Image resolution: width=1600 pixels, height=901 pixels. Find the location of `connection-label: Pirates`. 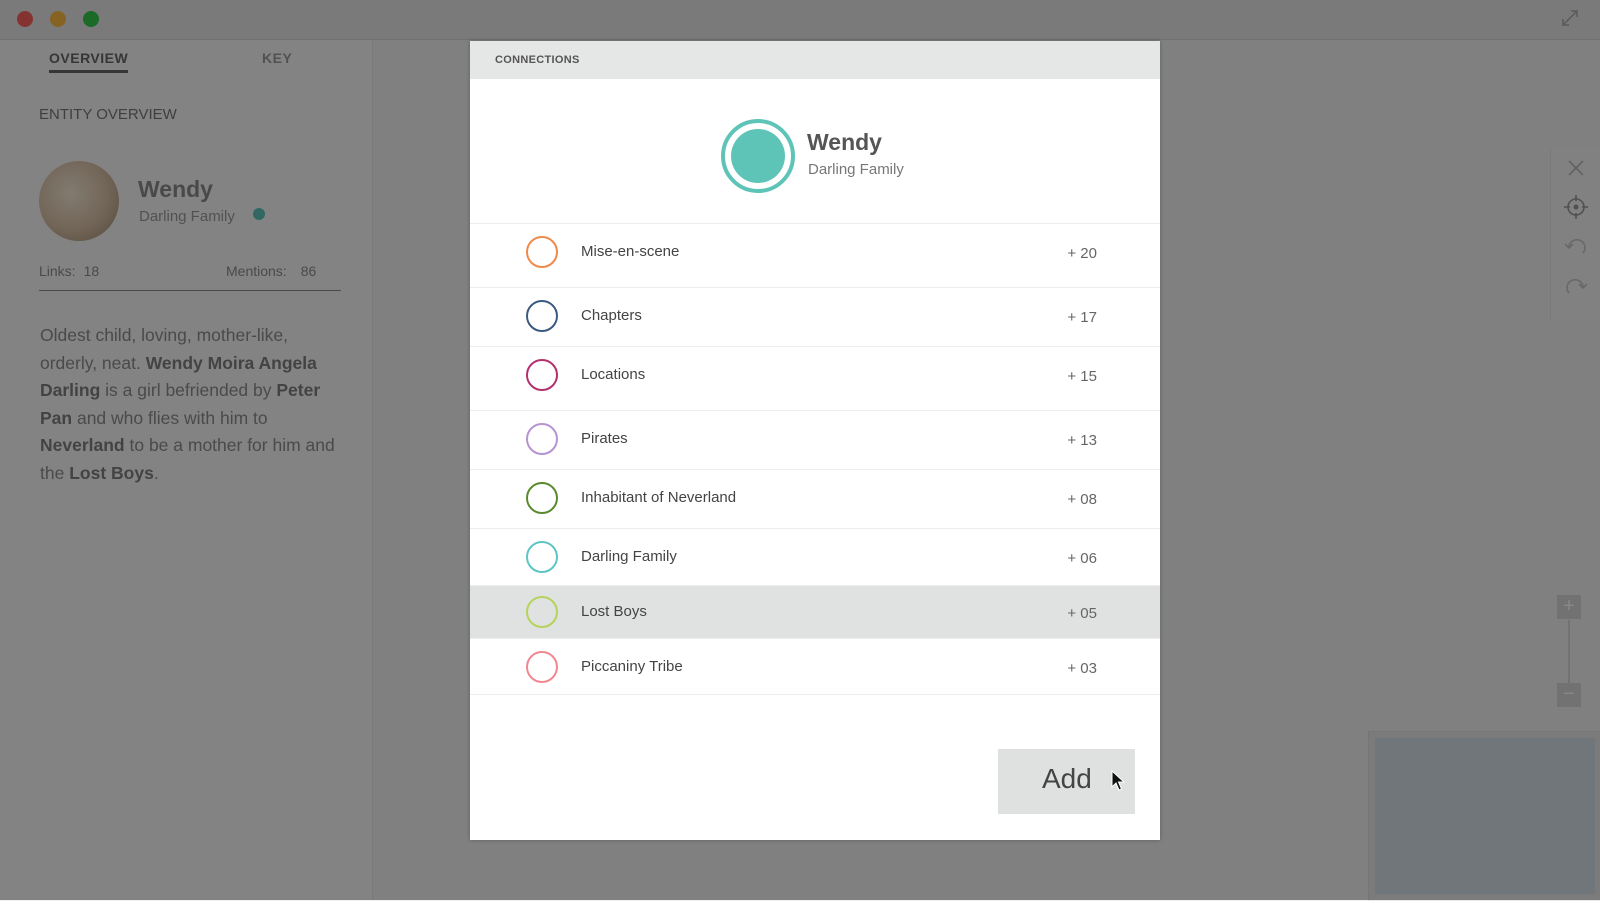

connection-label: Pirates is located at coordinates (604, 438).